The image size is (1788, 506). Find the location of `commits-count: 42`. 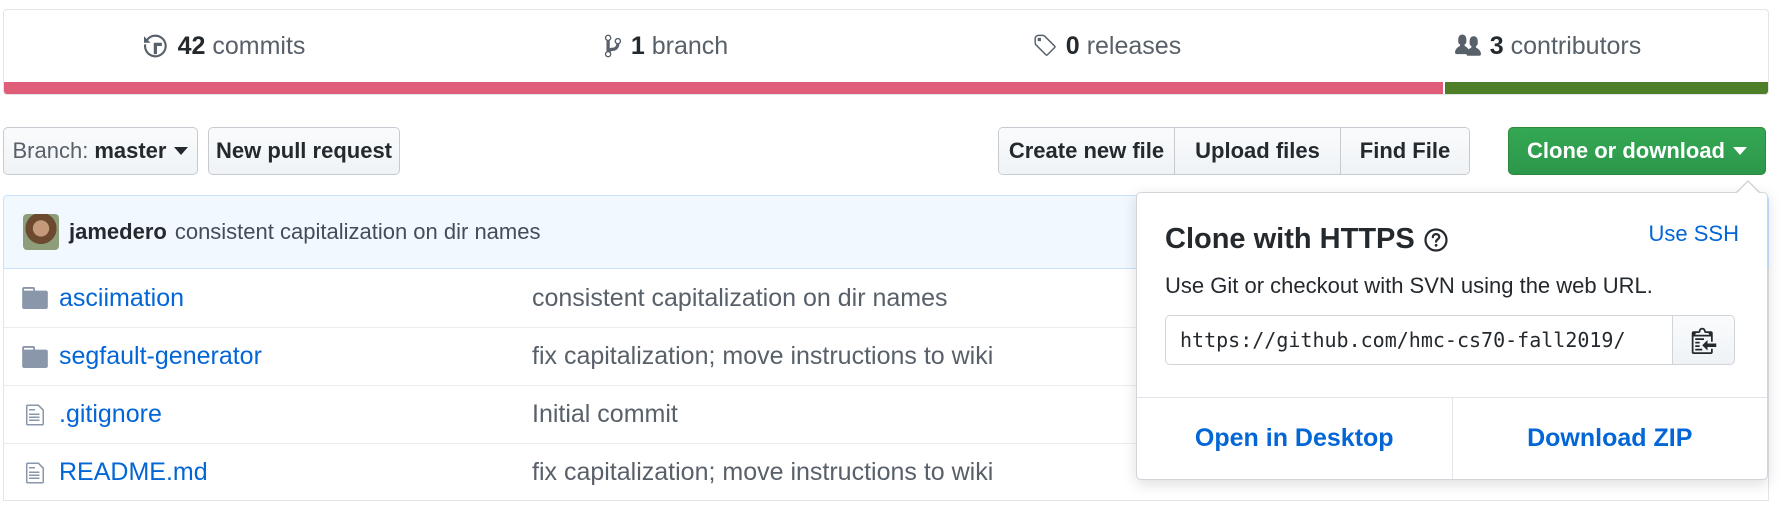

commits-count: 42 is located at coordinates (191, 45).